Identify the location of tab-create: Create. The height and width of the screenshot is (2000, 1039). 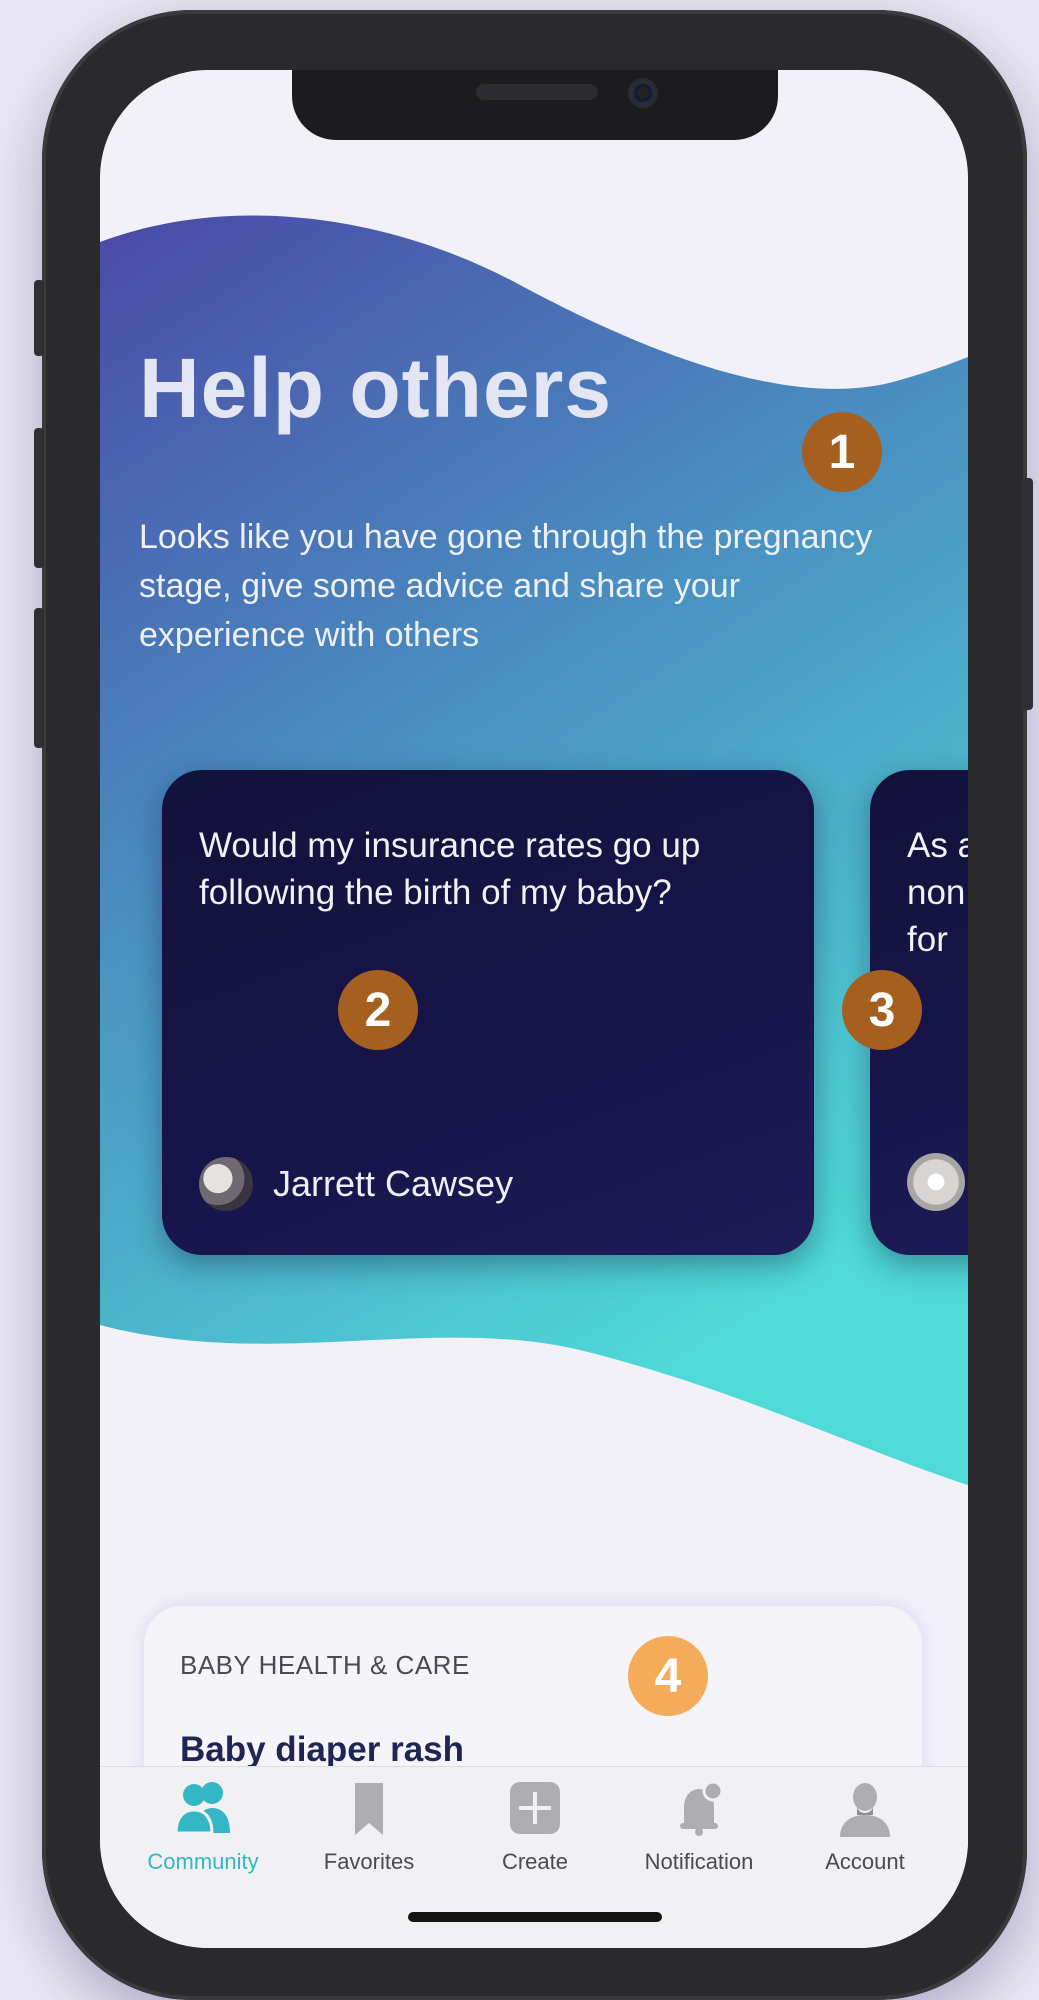
(535, 1832).